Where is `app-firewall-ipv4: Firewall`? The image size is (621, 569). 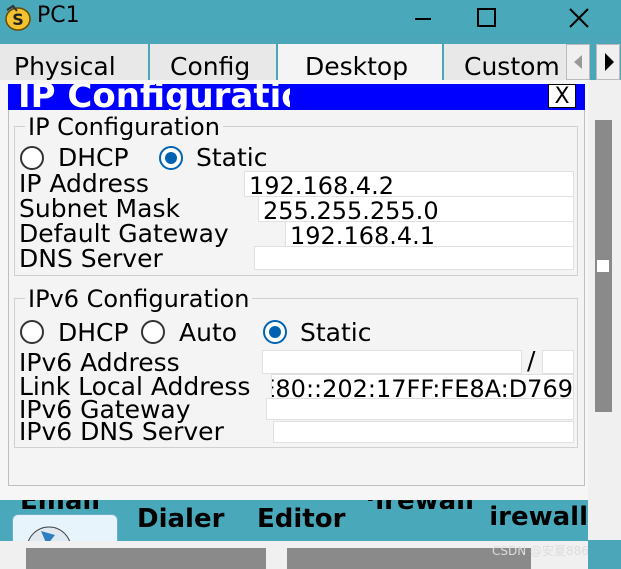
app-firewall-ipv4: Firewall is located at coordinates (421, 508).